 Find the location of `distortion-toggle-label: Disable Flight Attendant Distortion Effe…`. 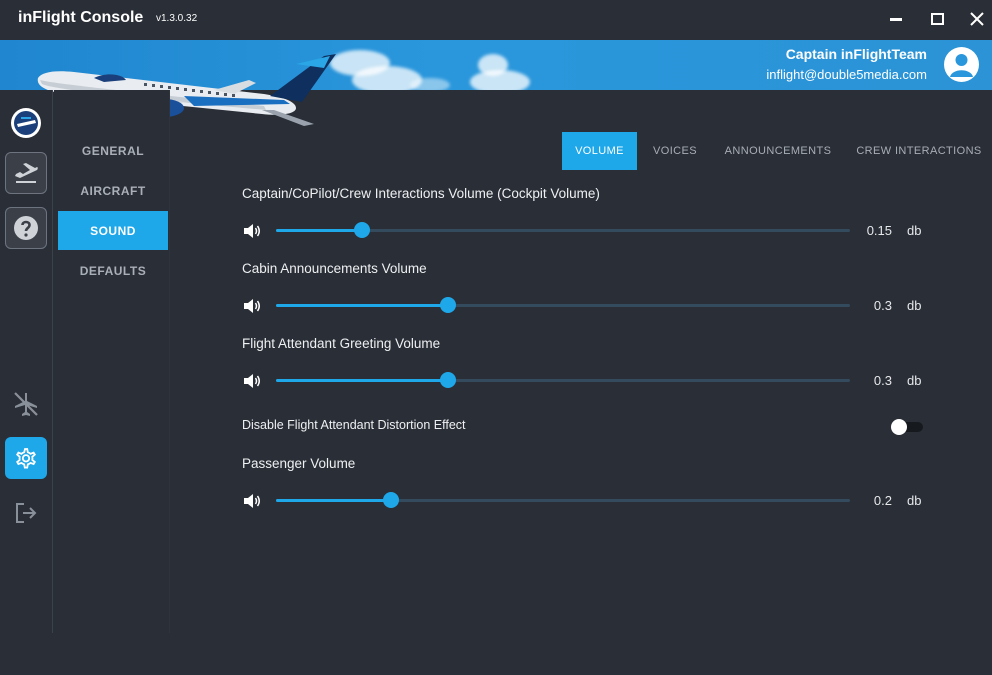

distortion-toggle-label: Disable Flight Attendant Distortion Effe… is located at coordinates (354, 425).